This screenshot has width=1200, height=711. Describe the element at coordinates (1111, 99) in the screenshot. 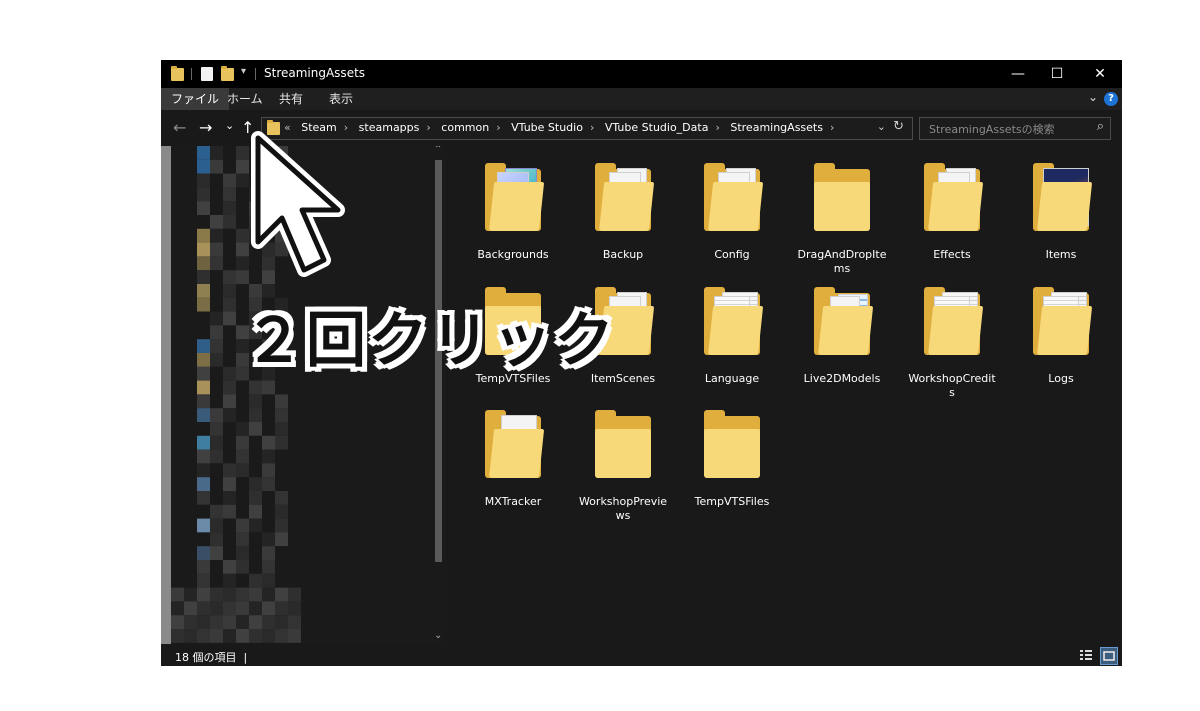

I see `help-icon: ?` at that location.